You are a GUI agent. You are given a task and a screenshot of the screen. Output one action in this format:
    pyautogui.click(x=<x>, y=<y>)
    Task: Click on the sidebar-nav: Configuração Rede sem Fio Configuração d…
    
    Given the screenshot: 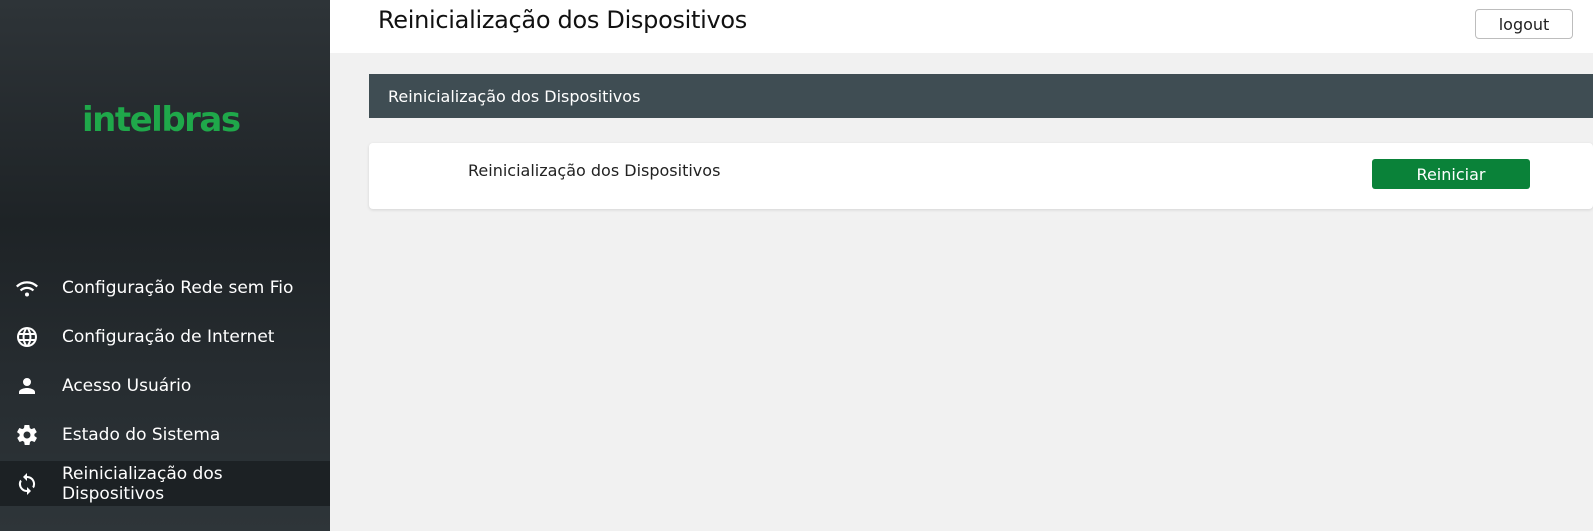 What is the action you would take?
    pyautogui.click(x=165, y=387)
    